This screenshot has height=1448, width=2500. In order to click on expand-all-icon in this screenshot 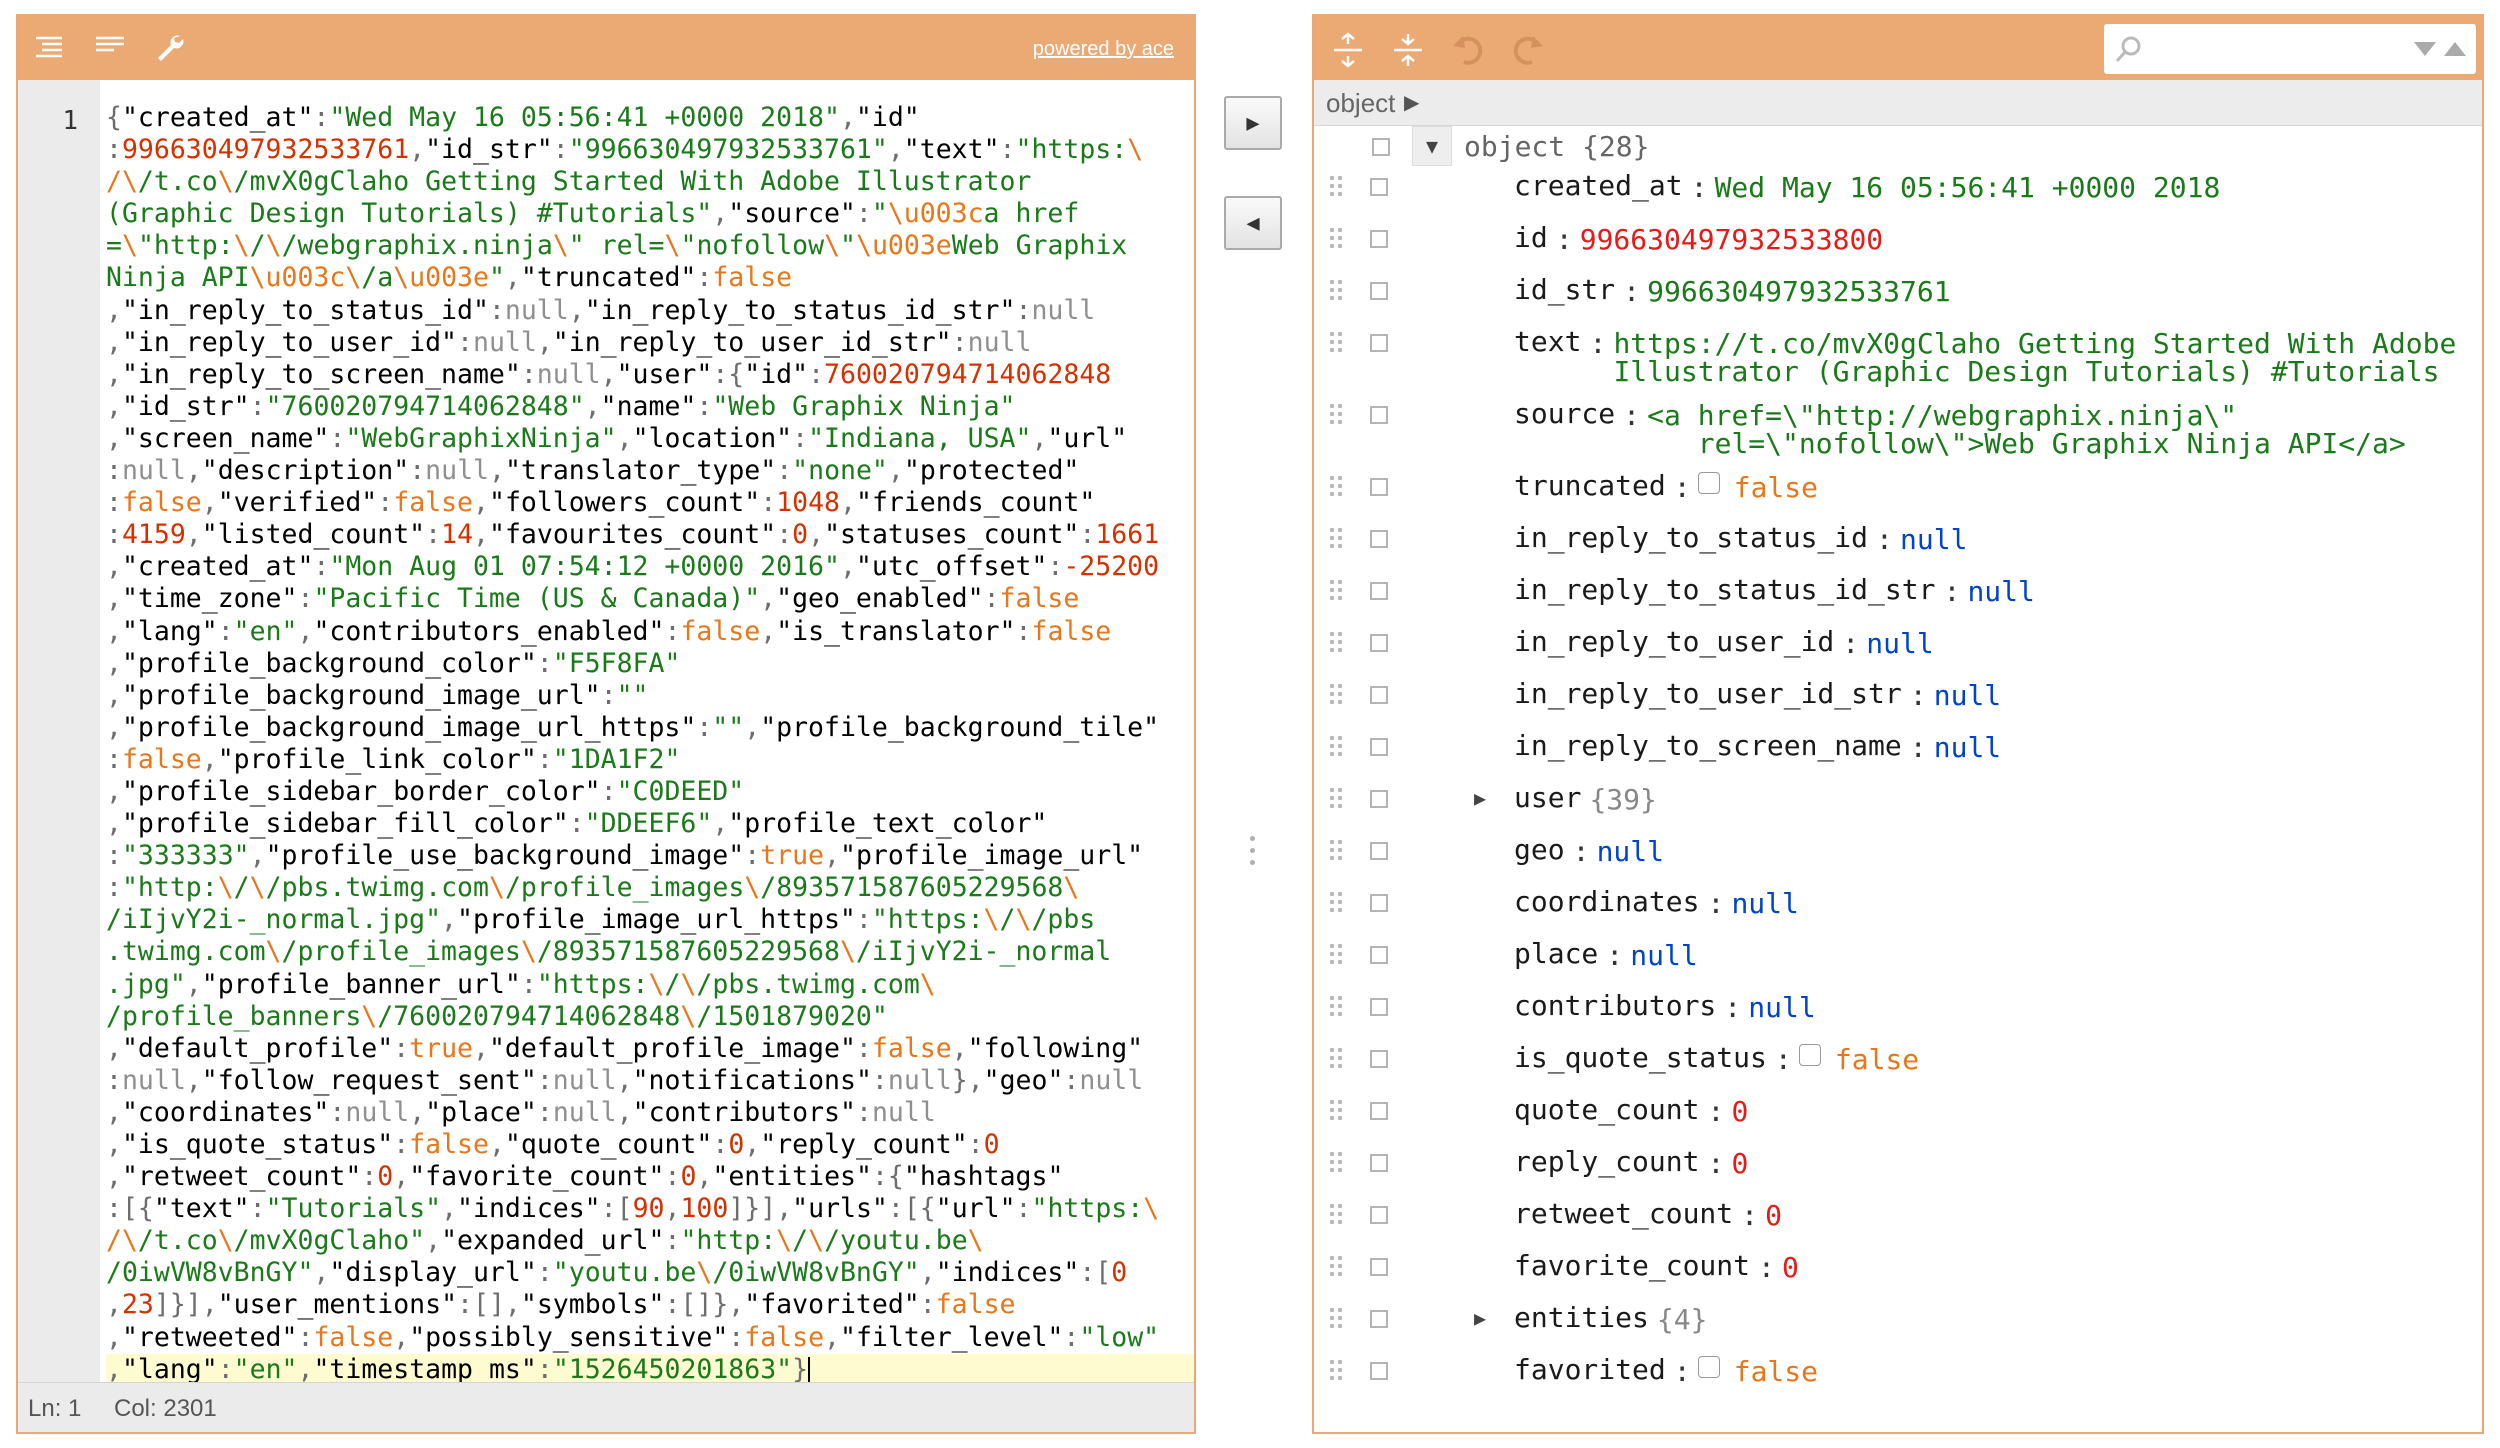, I will do `click(1348, 50)`.